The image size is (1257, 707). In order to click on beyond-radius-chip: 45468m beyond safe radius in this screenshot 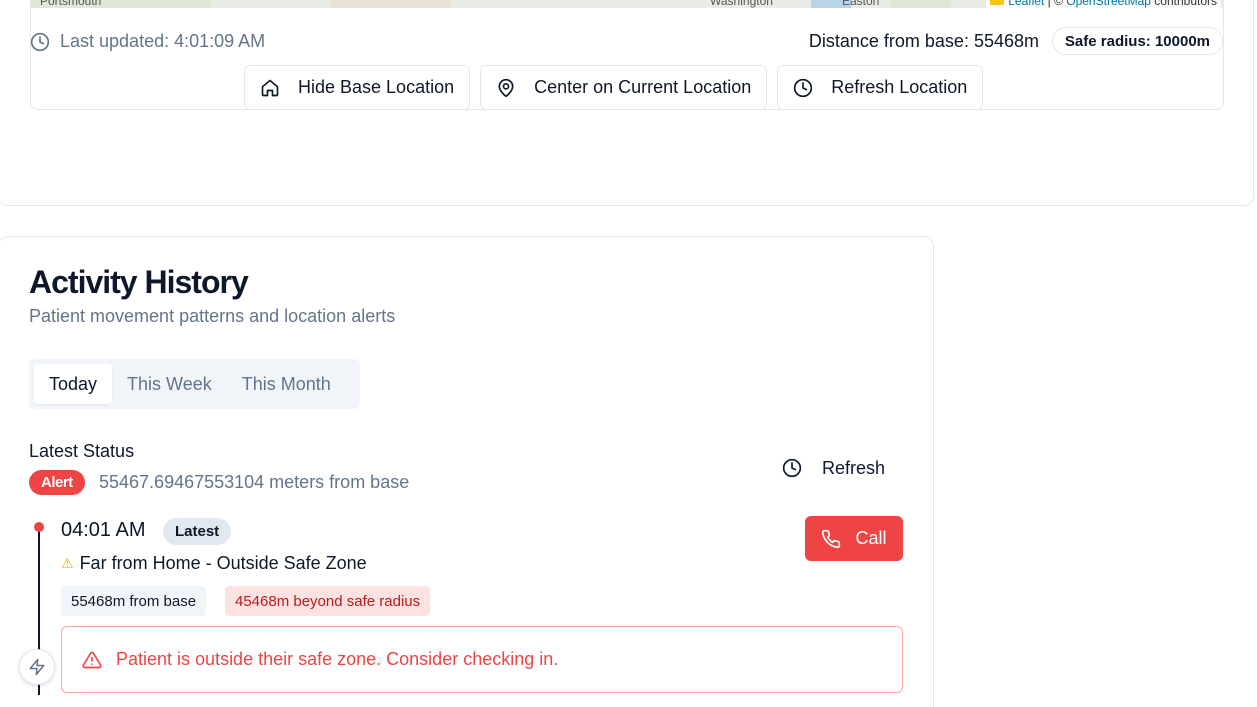, I will do `click(328, 601)`.